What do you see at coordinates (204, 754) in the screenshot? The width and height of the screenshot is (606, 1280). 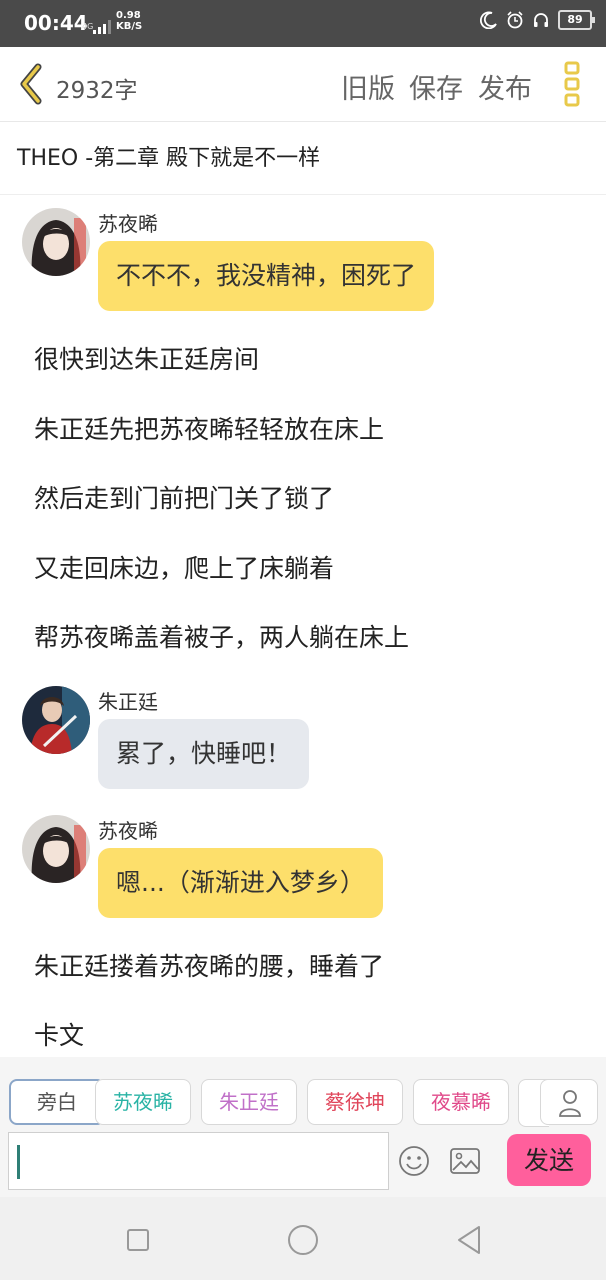 I see `speech-bubble: 累了，快睡吧！` at bounding box center [204, 754].